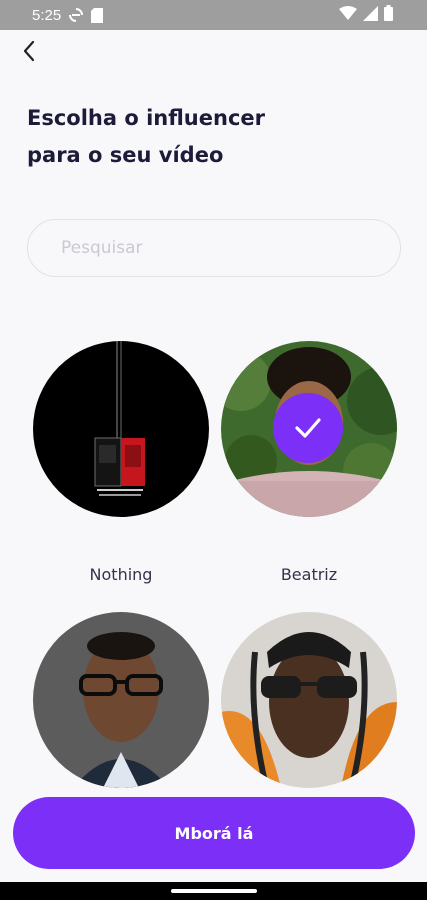 Image resolution: width=427 pixels, height=900 pixels. I want to click on influencer-card-nothing: Nothing, so click(121, 462).